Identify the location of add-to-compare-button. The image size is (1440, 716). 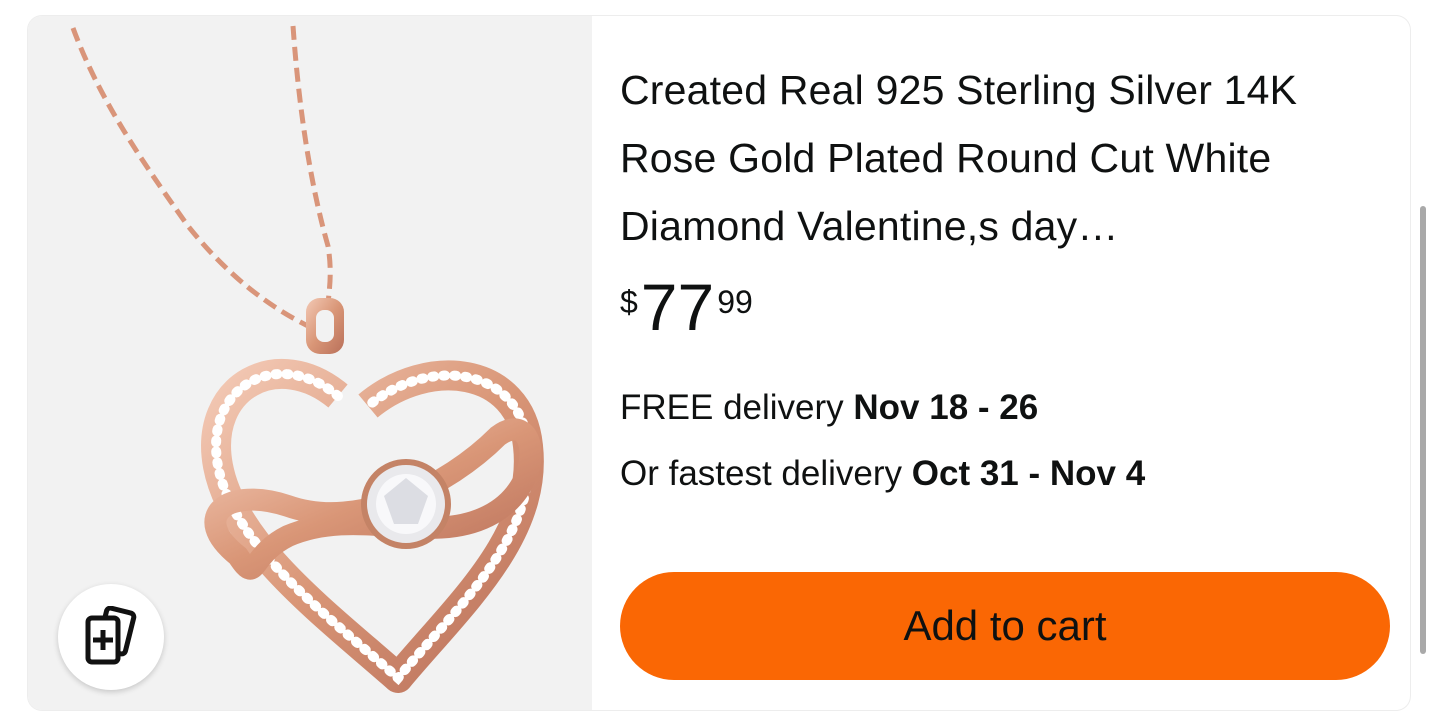
(111, 637).